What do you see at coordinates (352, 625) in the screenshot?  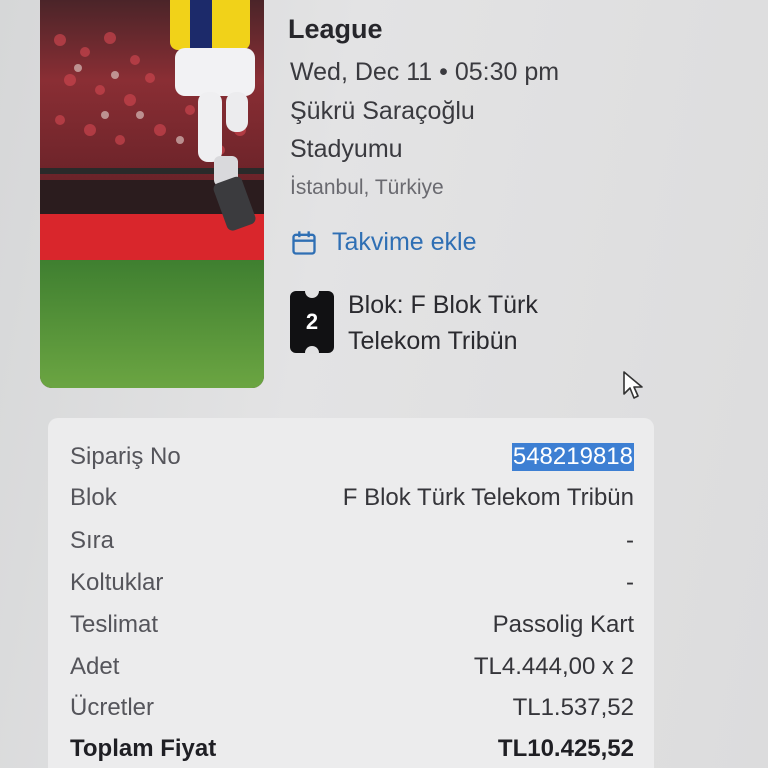 I see `summary-row-delivery: Teslimat Passolig Kart` at bounding box center [352, 625].